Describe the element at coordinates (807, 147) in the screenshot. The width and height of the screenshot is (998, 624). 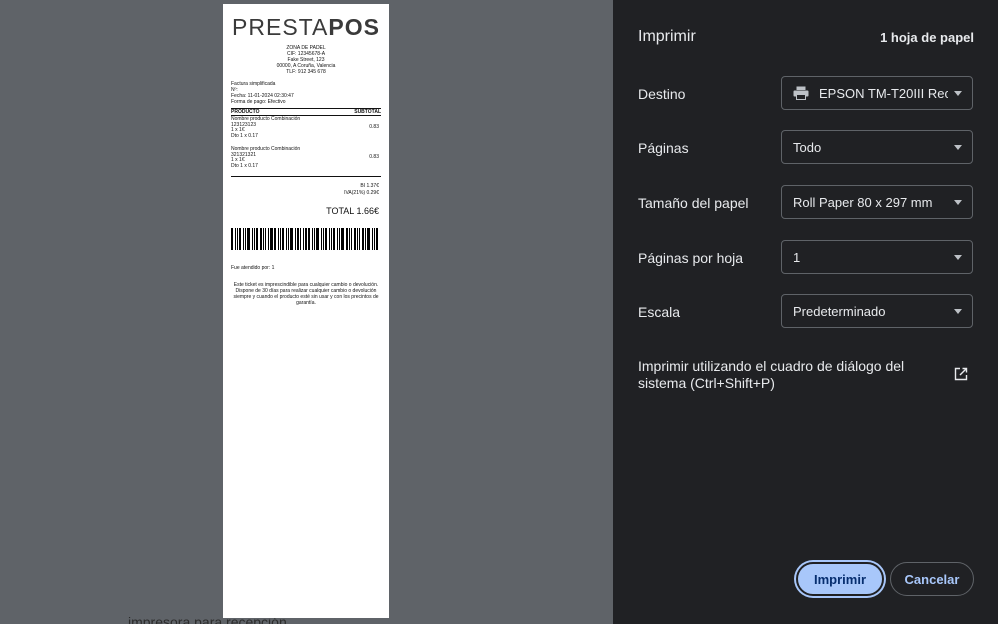
I see `pages-value: Todo` at that location.